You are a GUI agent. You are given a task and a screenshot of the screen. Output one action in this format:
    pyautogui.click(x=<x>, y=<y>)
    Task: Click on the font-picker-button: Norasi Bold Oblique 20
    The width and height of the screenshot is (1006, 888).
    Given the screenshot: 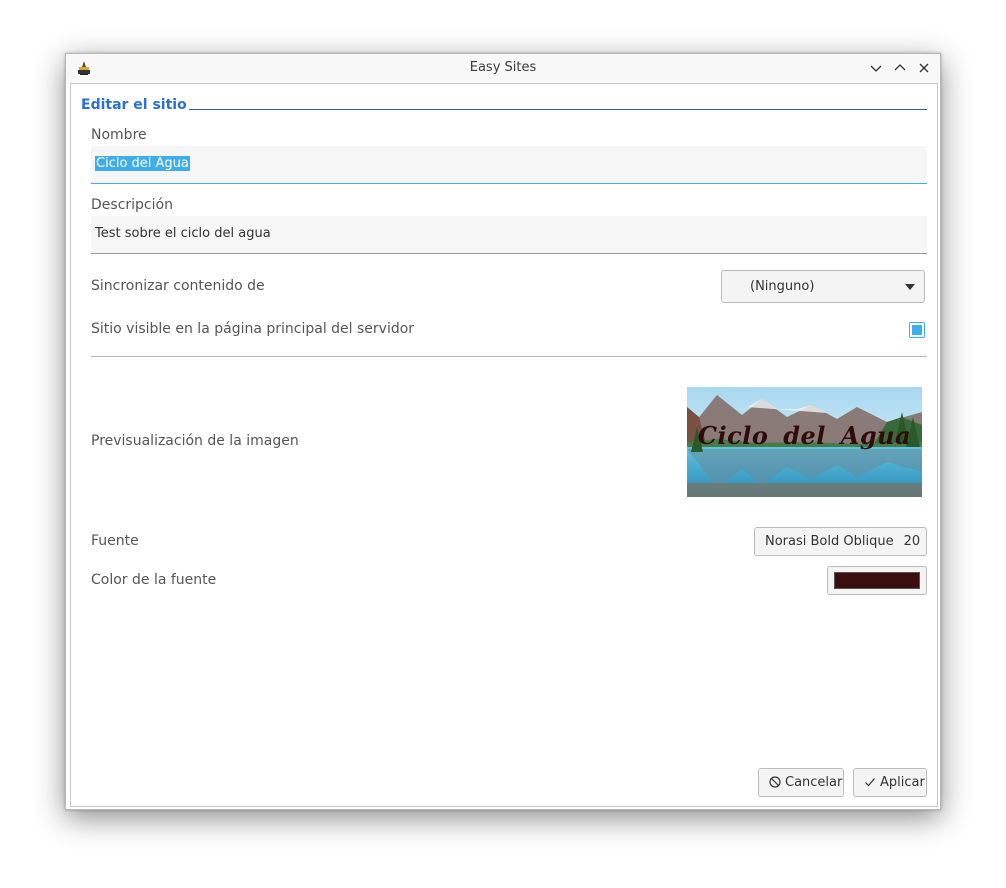 What is the action you would take?
    pyautogui.click(x=840, y=541)
    